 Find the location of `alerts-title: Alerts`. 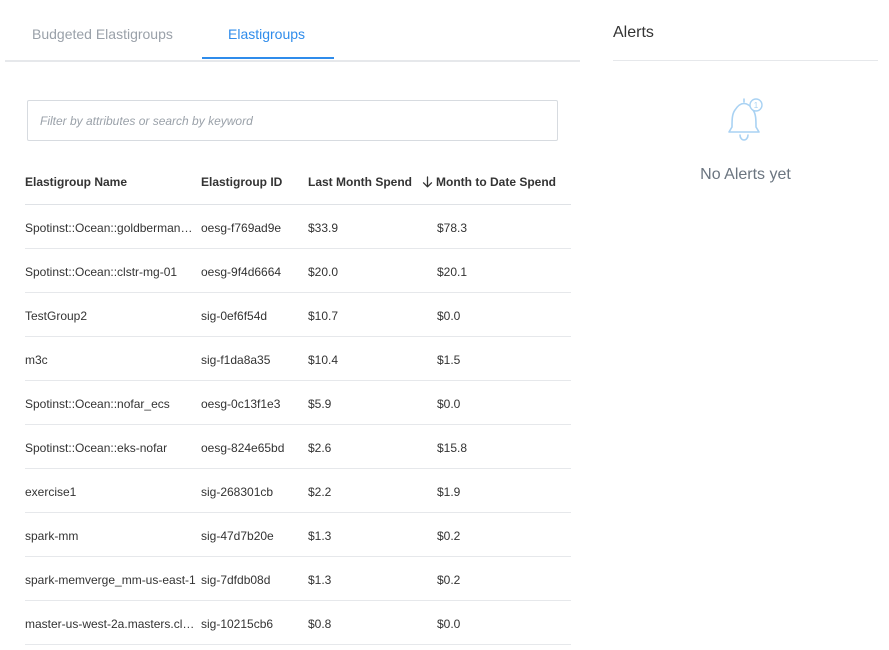

alerts-title: Alerts is located at coordinates (633, 32).